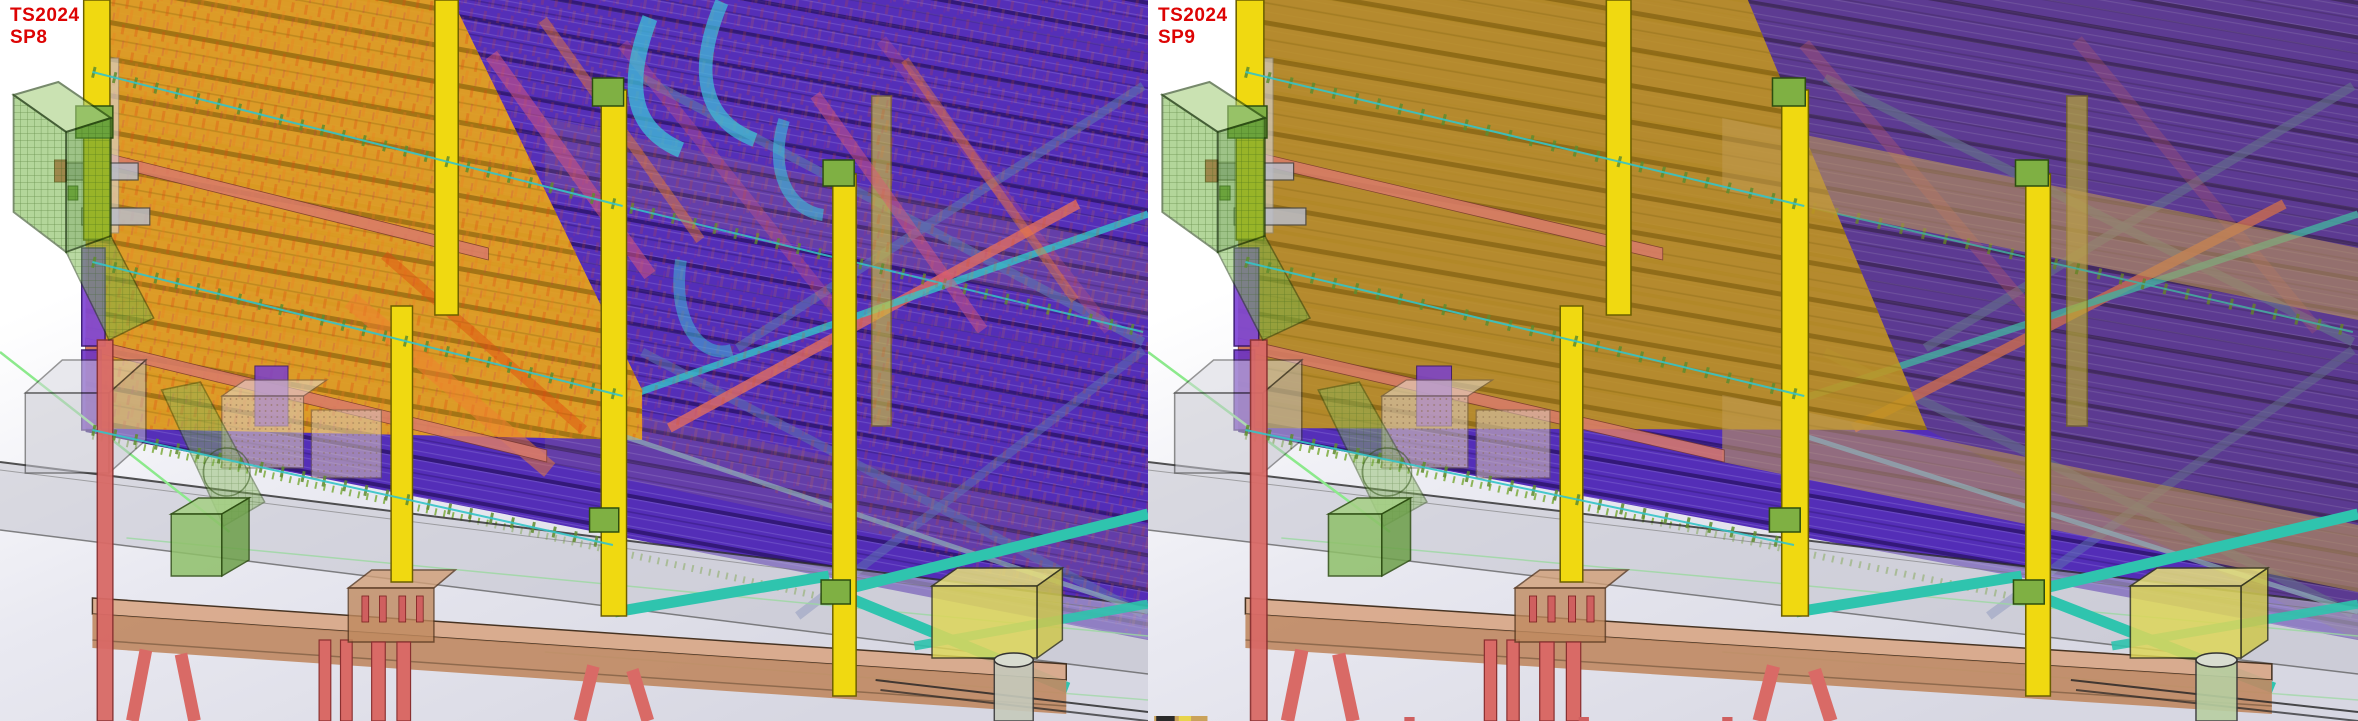 The image size is (2358, 721). I want to click on version-label-sp8: TS2024 SP8, so click(45, 27).